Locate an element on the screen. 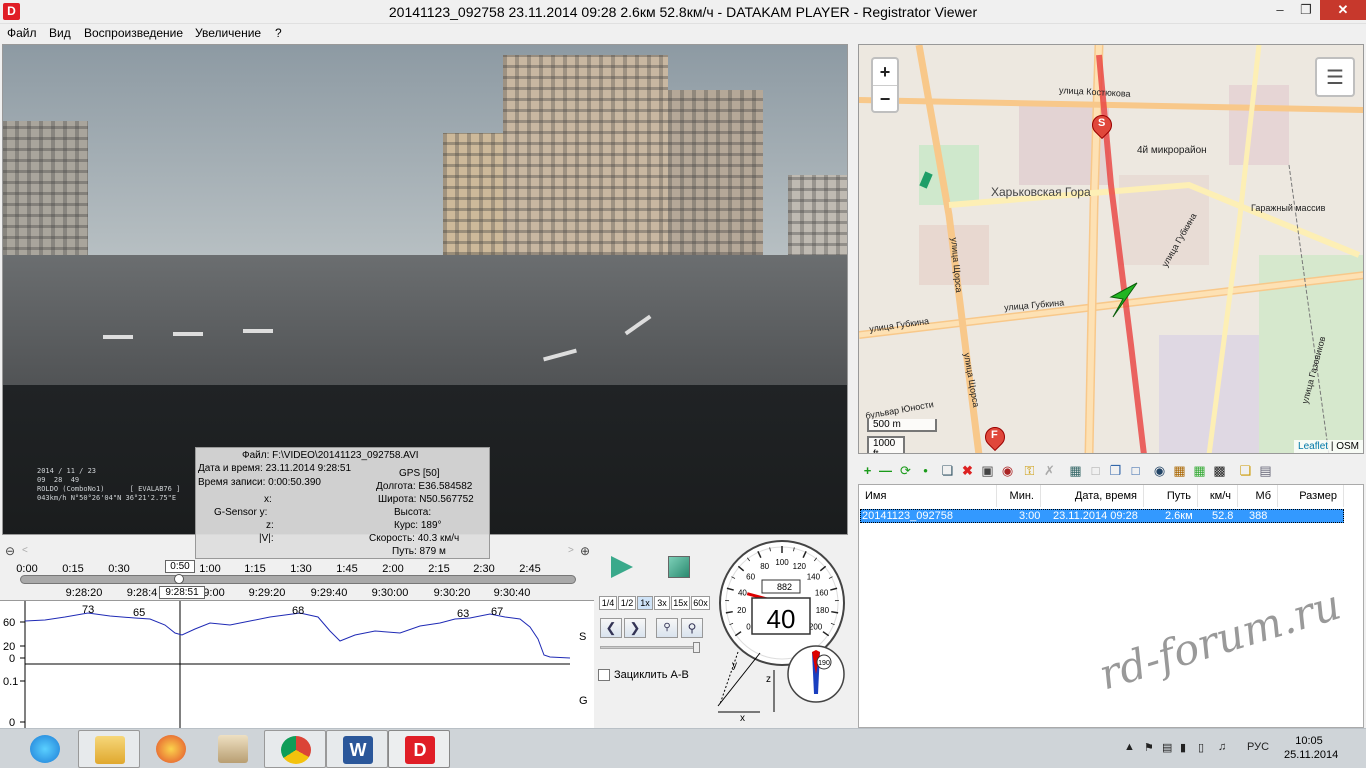  speed-button-15x: 15x is located at coordinates (680, 603).